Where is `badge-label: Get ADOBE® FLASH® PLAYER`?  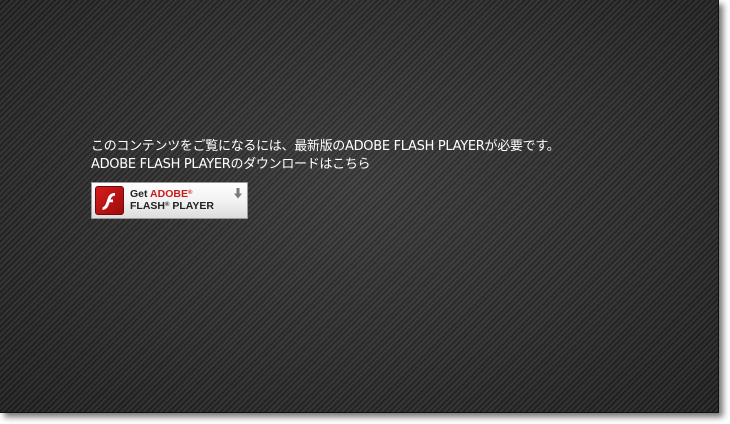
badge-label: Get ADOBE® FLASH® PLAYER is located at coordinates (172, 200).